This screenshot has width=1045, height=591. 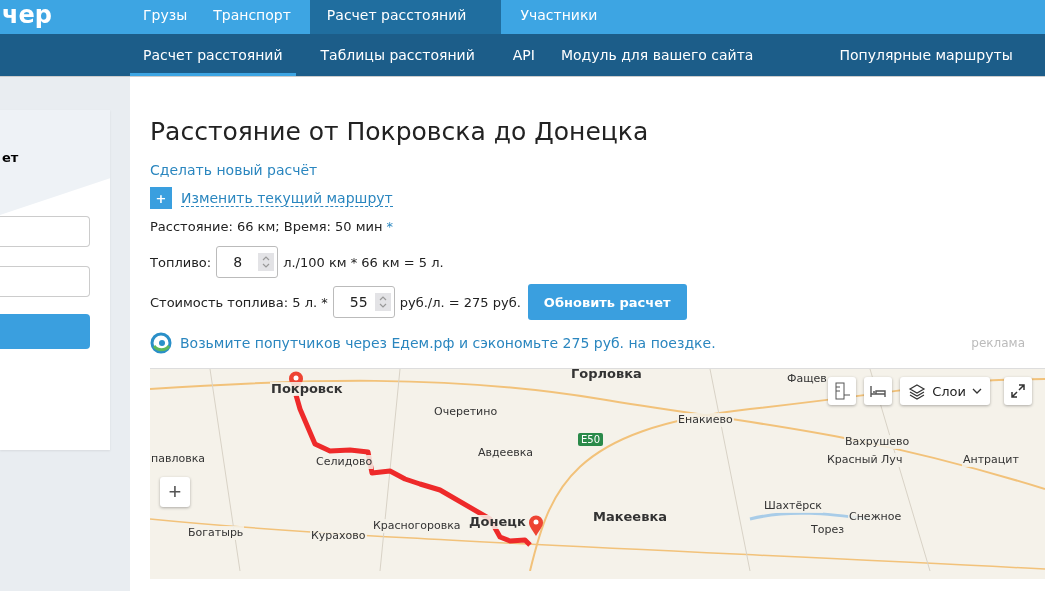 What do you see at coordinates (363, 302) in the screenshot?
I see `price-input: 55` at bounding box center [363, 302].